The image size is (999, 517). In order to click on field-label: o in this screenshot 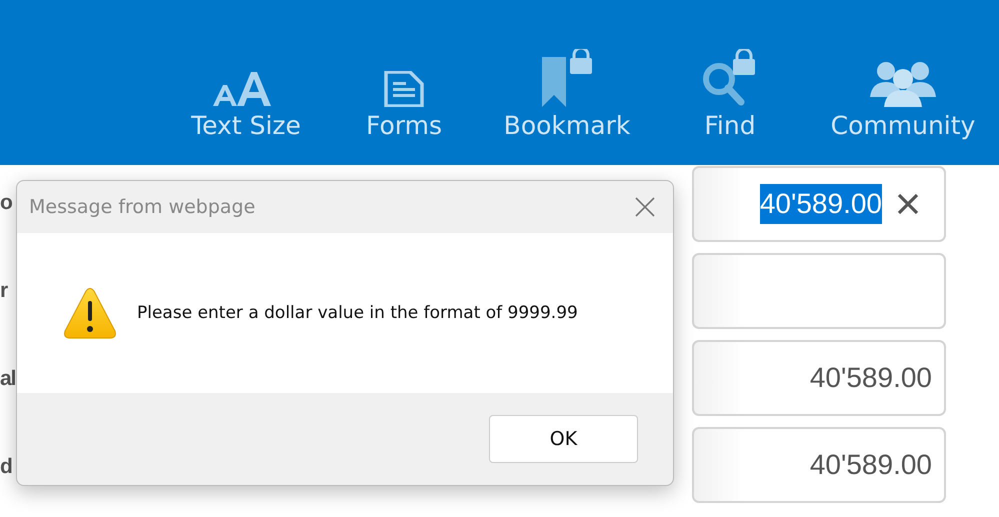, I will do `click(6, 203)`.